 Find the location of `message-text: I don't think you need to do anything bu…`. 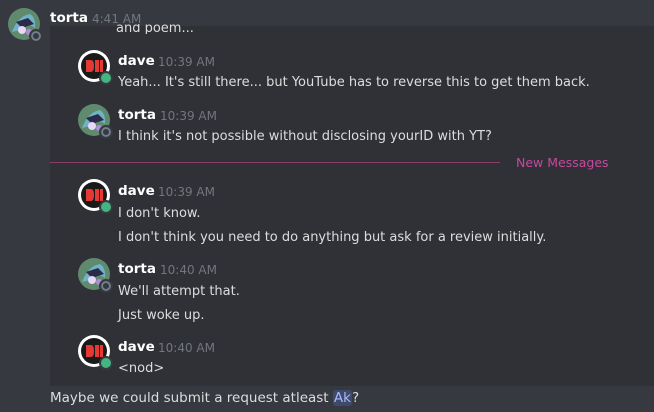

message-text: I don't think you need to do anything bu… is located at coordinates (332, 237).